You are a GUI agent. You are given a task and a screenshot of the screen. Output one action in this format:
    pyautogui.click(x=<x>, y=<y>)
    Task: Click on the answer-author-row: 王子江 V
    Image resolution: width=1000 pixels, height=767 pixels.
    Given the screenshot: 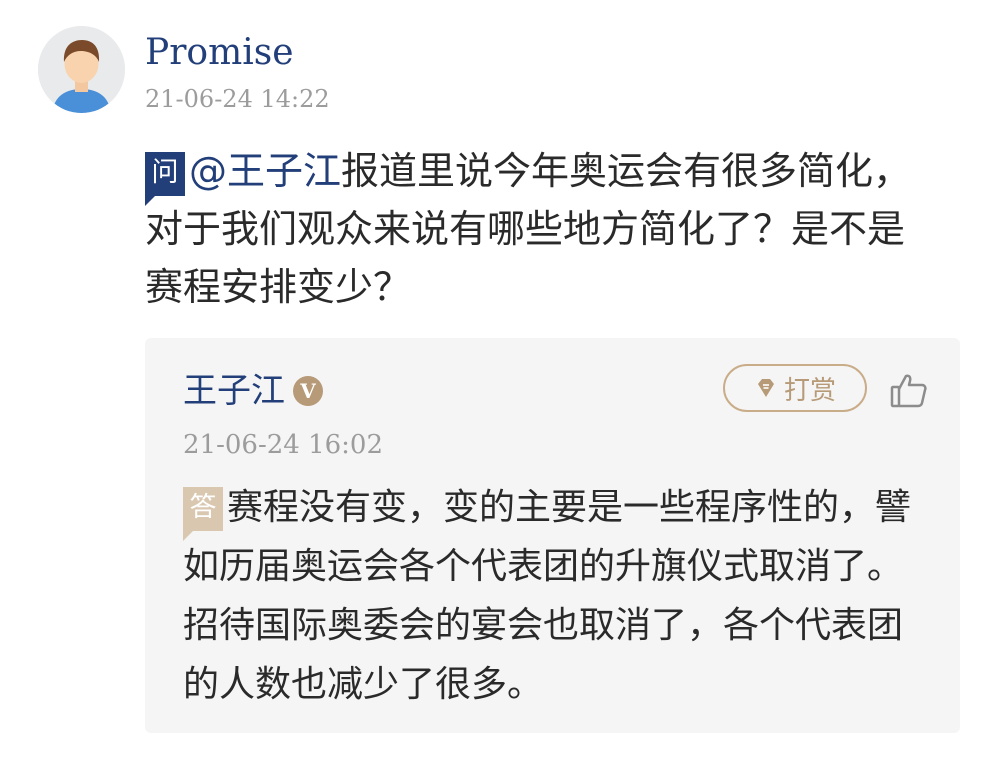 What is the action you would take?
    pyautogui.click(x=253, y=391)
    